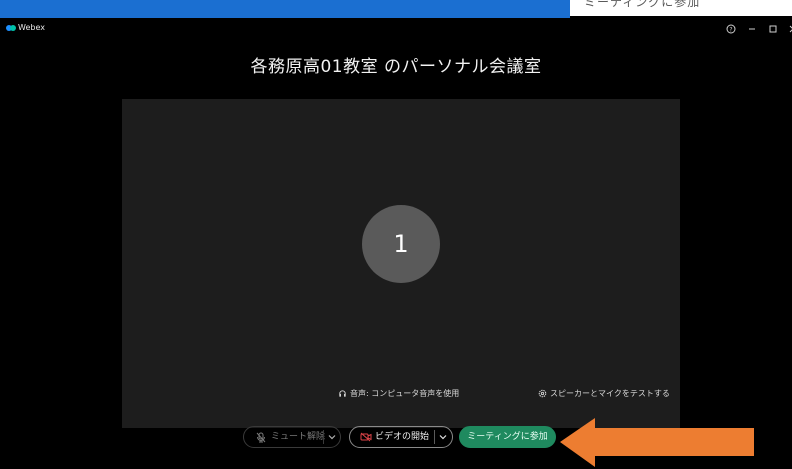 This screenshot has width=792, height=469. Describe the element at coordinates (396, 29) in the screenshot. I see `title-bar: Webex ?` at that location.